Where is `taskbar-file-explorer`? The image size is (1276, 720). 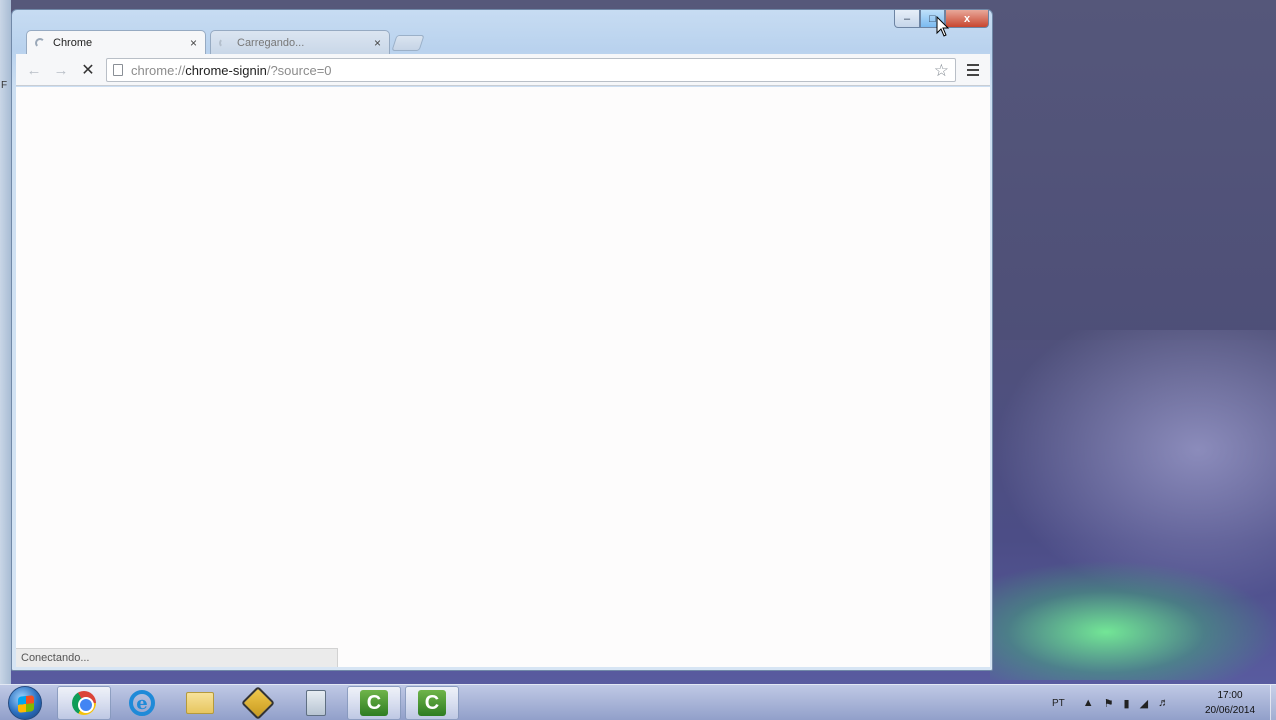 taskbar-file-explorer is located at coordinates (200, 703).